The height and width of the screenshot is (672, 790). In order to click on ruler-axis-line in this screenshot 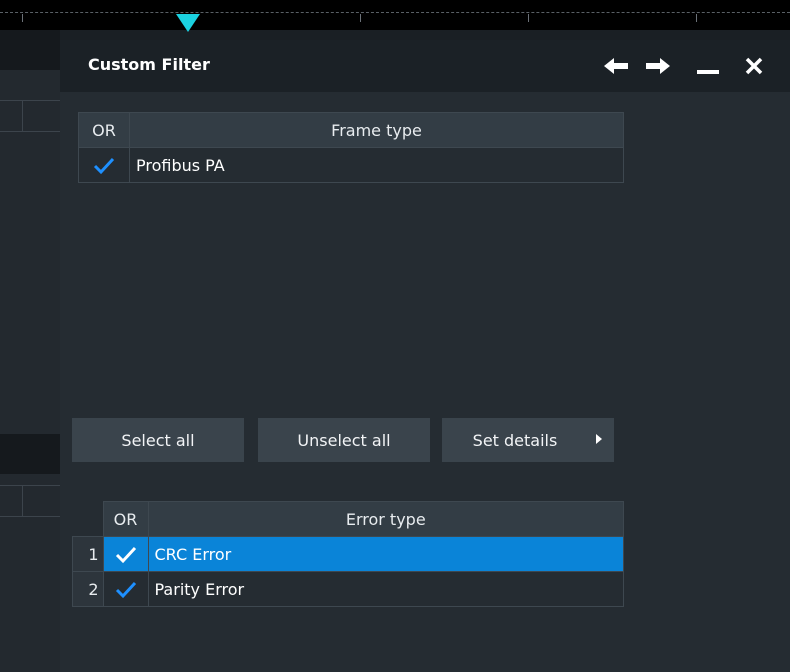, I will do `click(395, 12)`.